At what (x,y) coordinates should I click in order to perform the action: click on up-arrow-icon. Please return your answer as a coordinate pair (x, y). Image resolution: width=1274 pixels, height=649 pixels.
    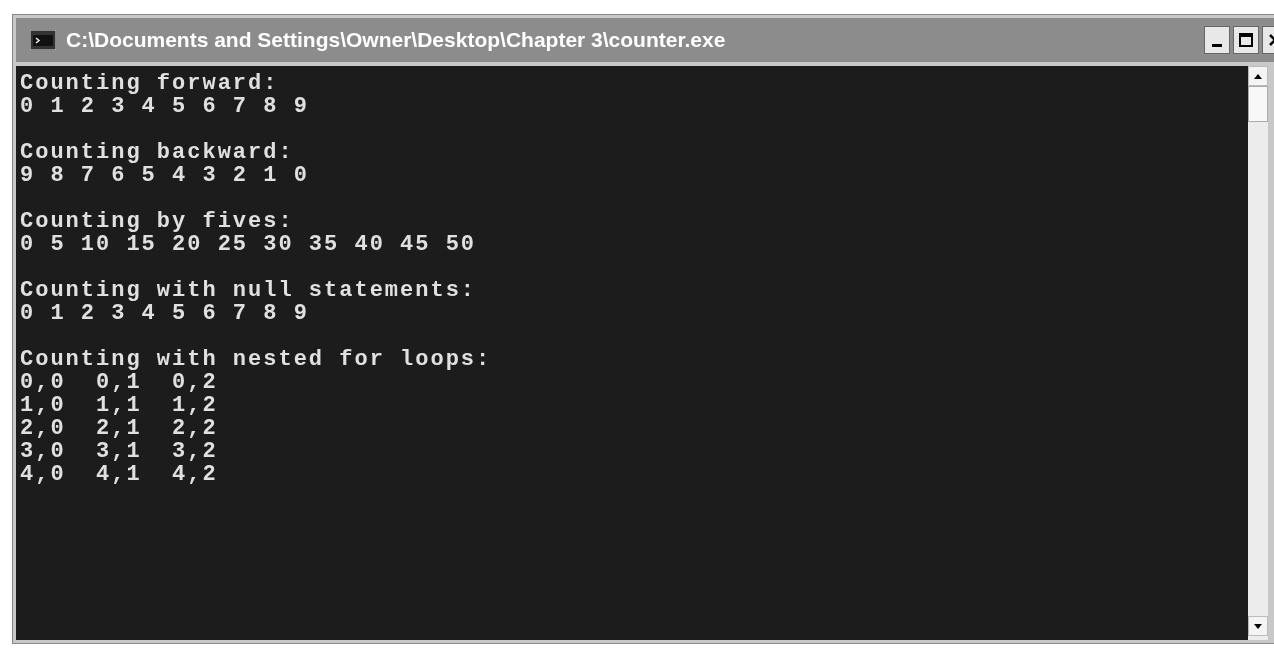
    Looking at the image, I should click on (1258, 76).